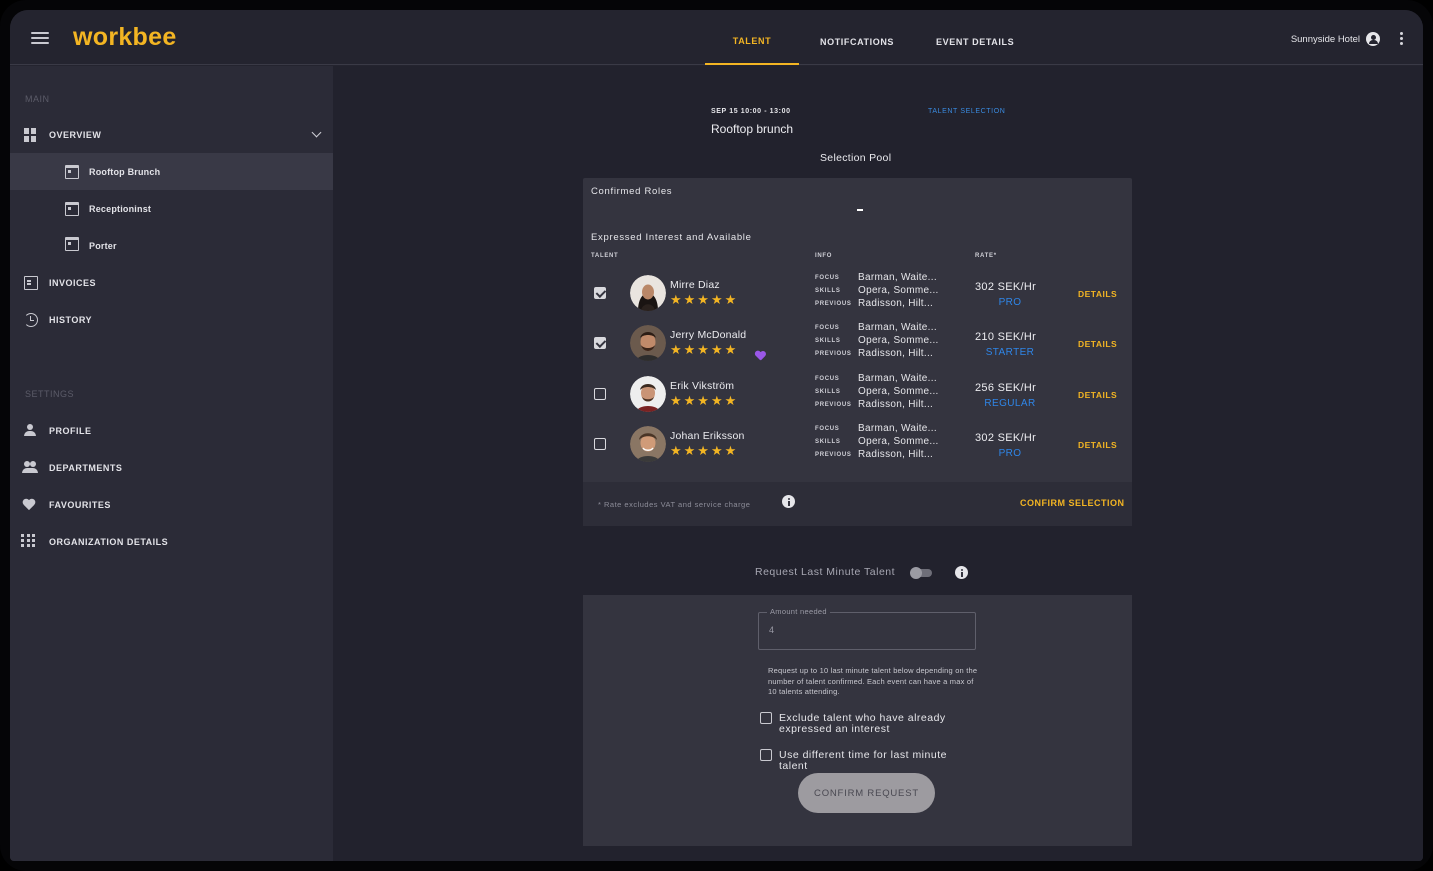 The width and height of the screenshot is (1433, 871). I want to click on confirm-request-button: CONFIRM REQUEST, so click(866, 793).